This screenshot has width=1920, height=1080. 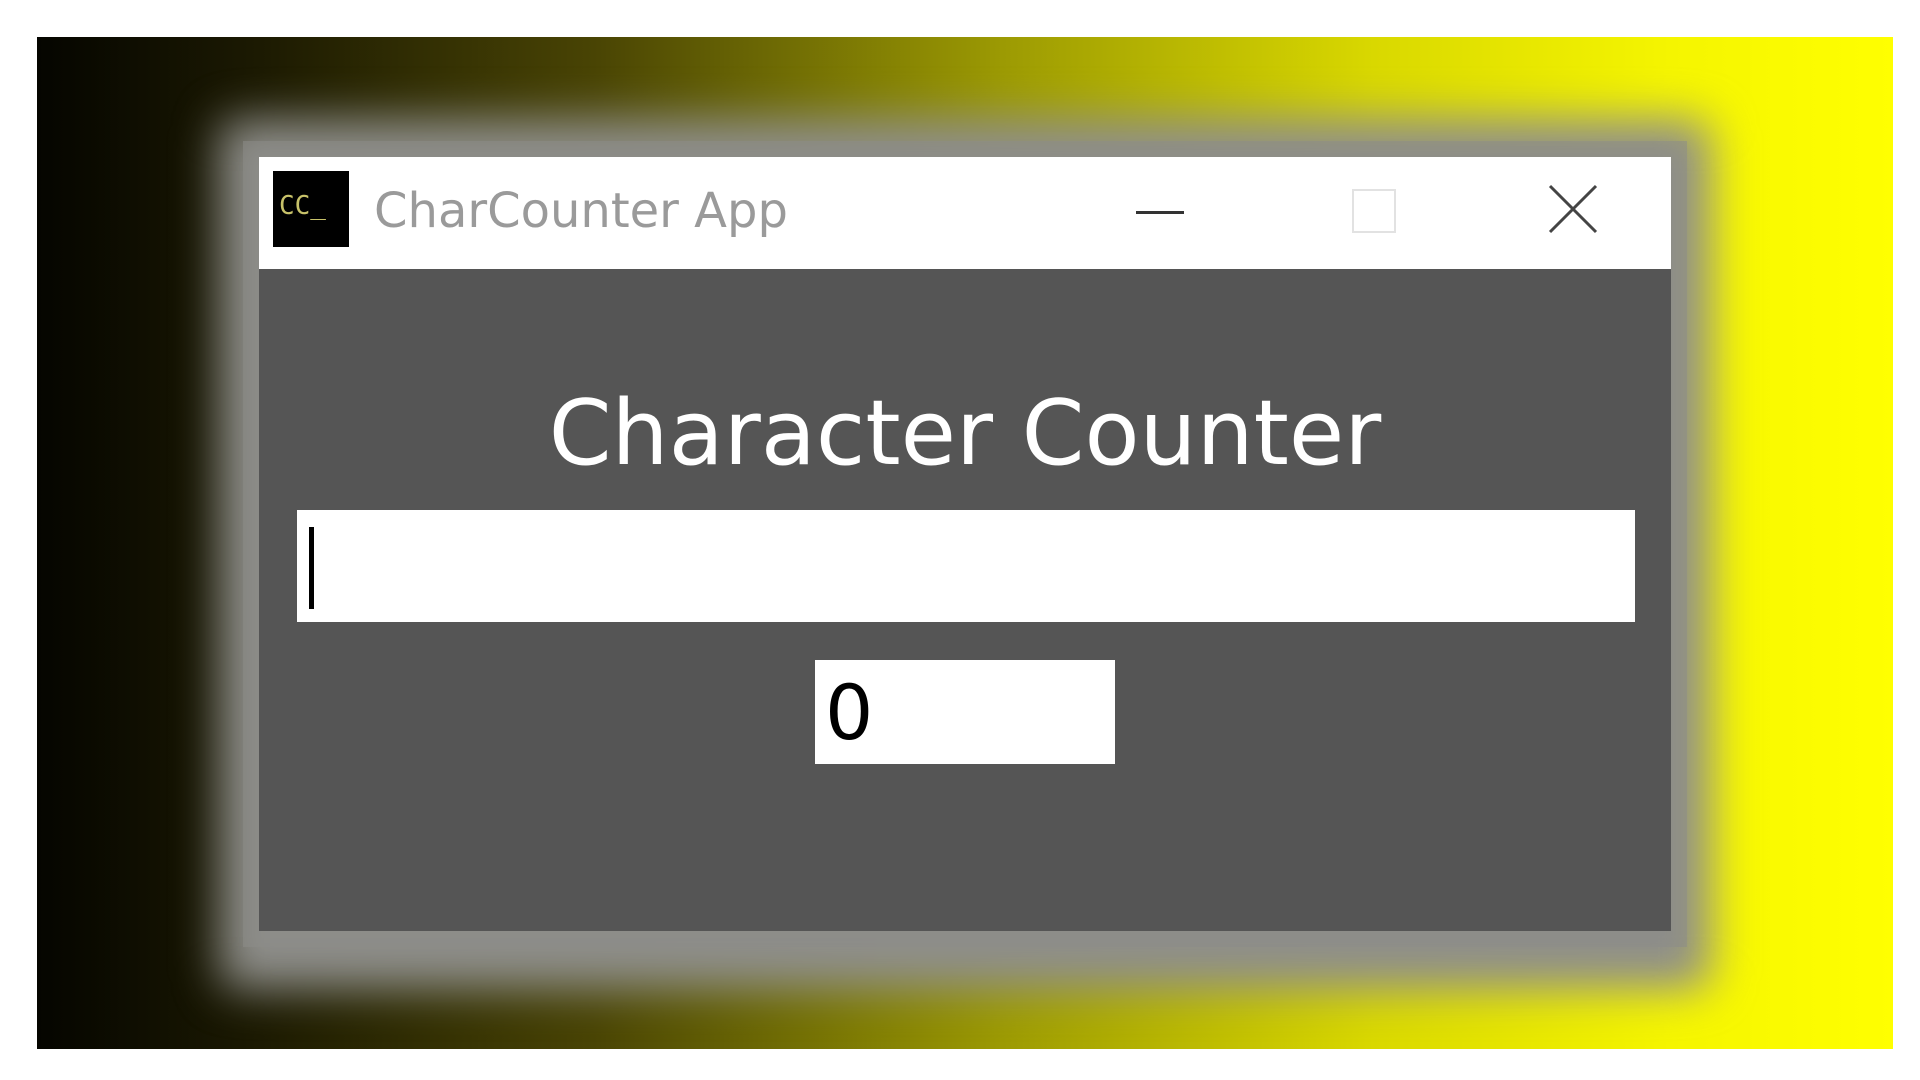 I want to click on close-icon, so click(x=1573, y=209).